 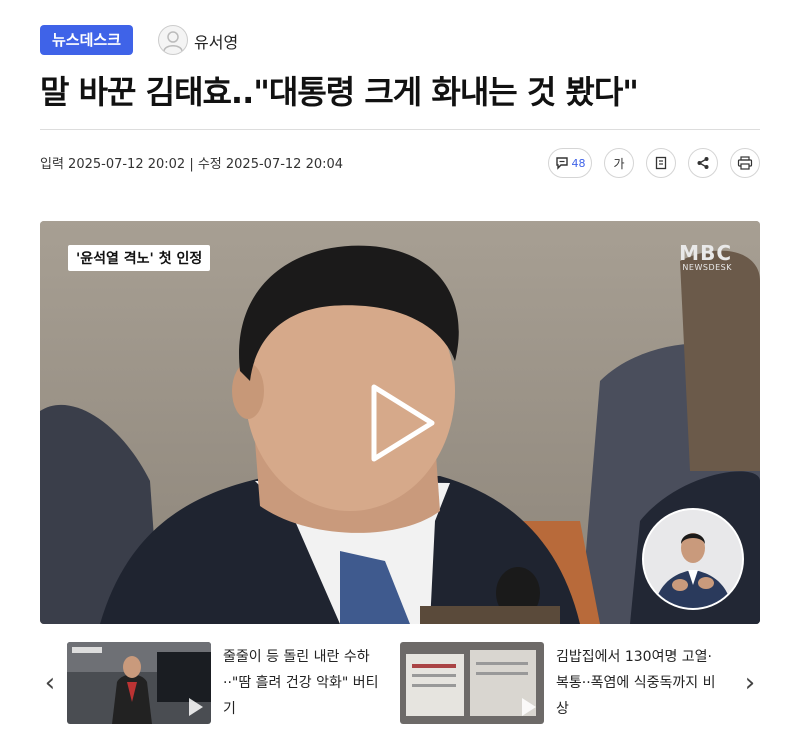 What do you see at coordinates (339, 92) in the screenshot?
I see `article-headline: 말 바꾼 김태효.."대통령 크게 화내는 것 봤다"` at bounding box center [339, 92].